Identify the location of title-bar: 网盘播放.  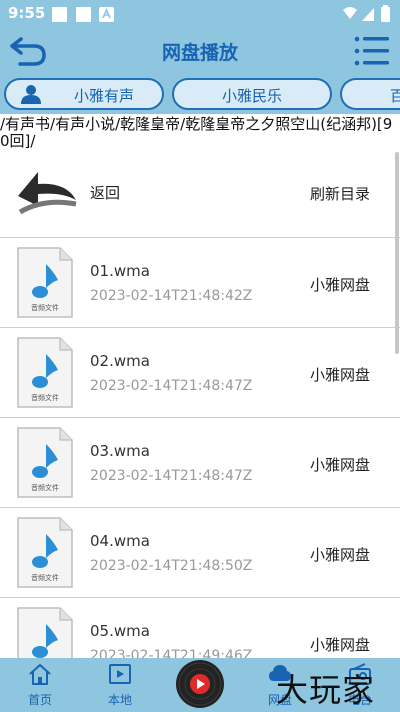
(200, 51).